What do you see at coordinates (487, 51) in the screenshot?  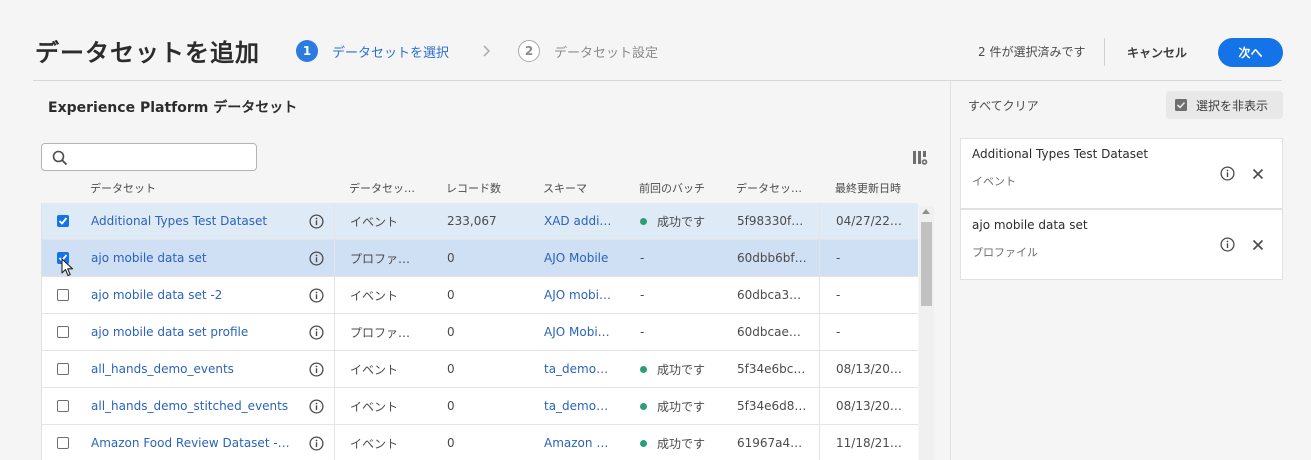 I see `chevron-right-icon` at bounding box center [487, 51].